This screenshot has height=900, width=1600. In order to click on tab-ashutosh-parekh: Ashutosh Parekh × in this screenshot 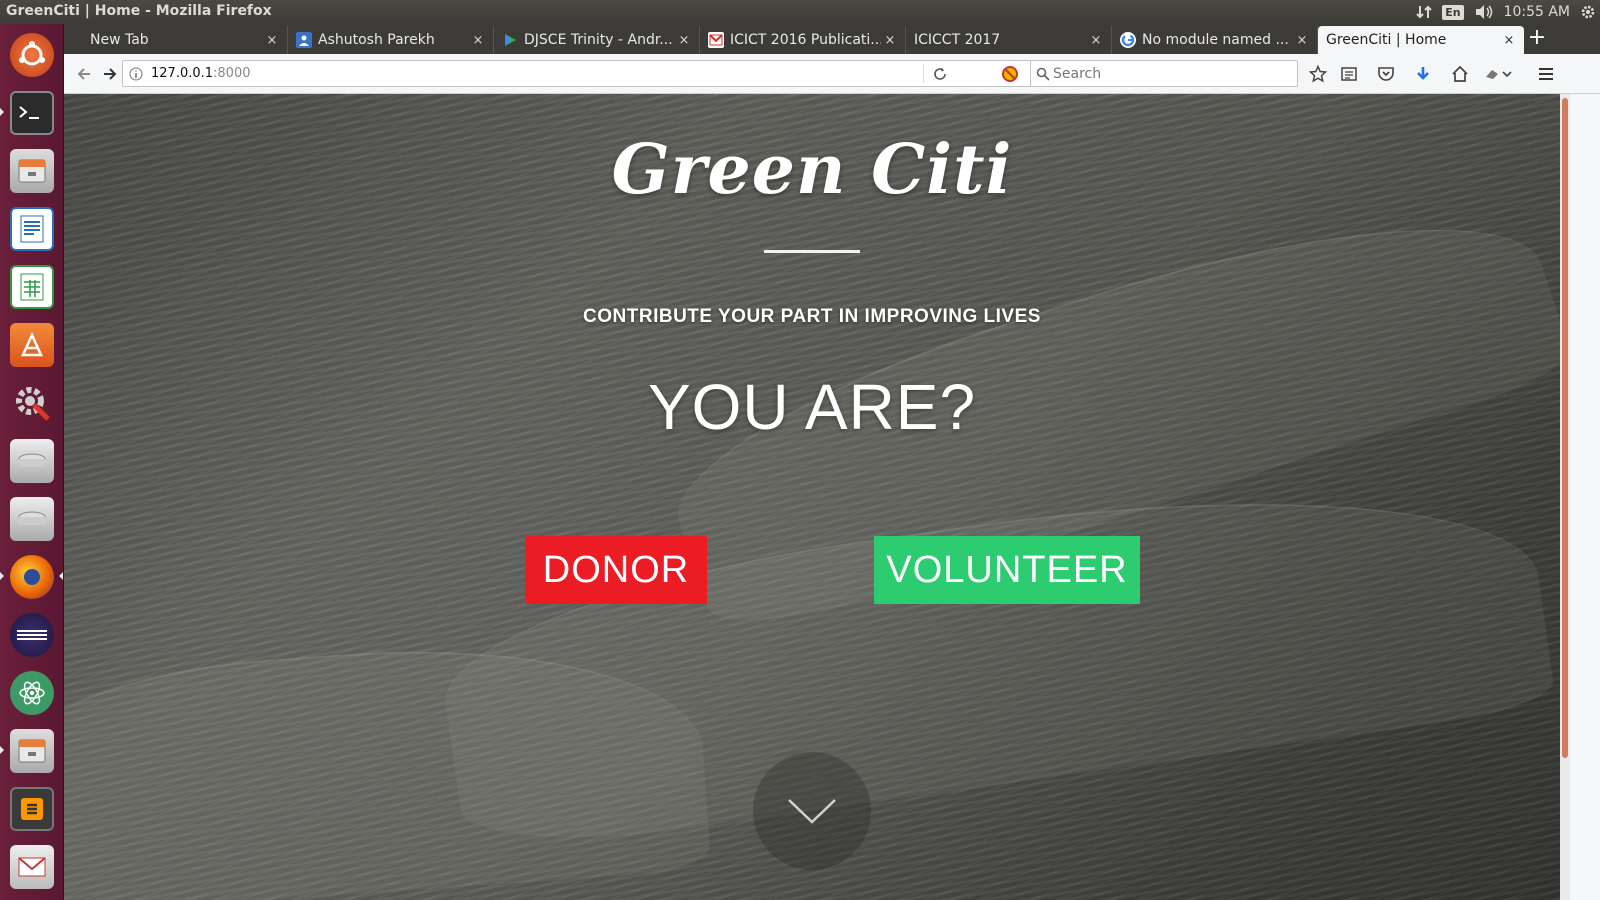, I will do `click(391, 40)`.